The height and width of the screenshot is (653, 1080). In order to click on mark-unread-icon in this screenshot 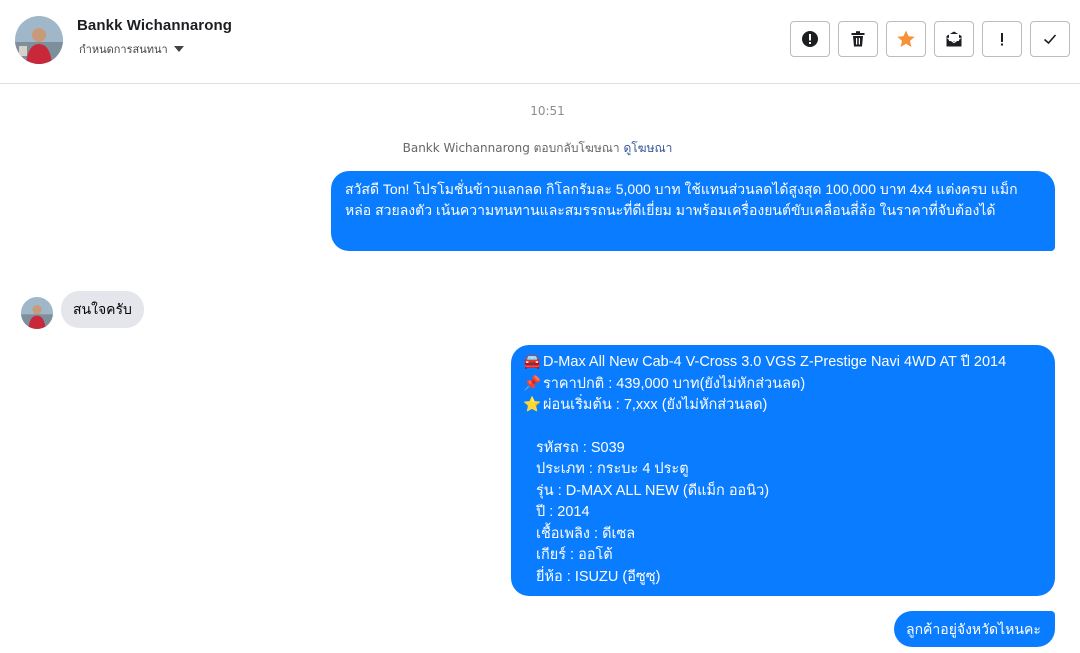, I will do `click(954, 39)`.